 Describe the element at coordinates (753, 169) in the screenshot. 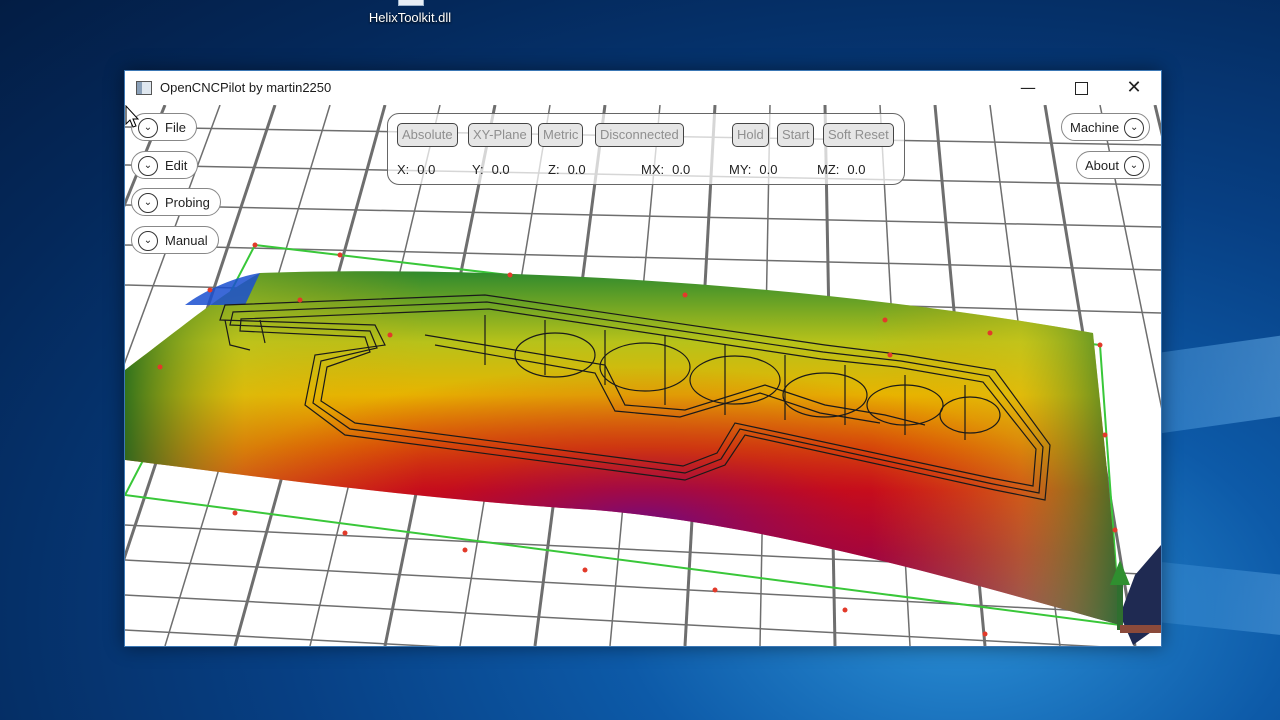

I see `coord-my: MY: 0.0` at that location.